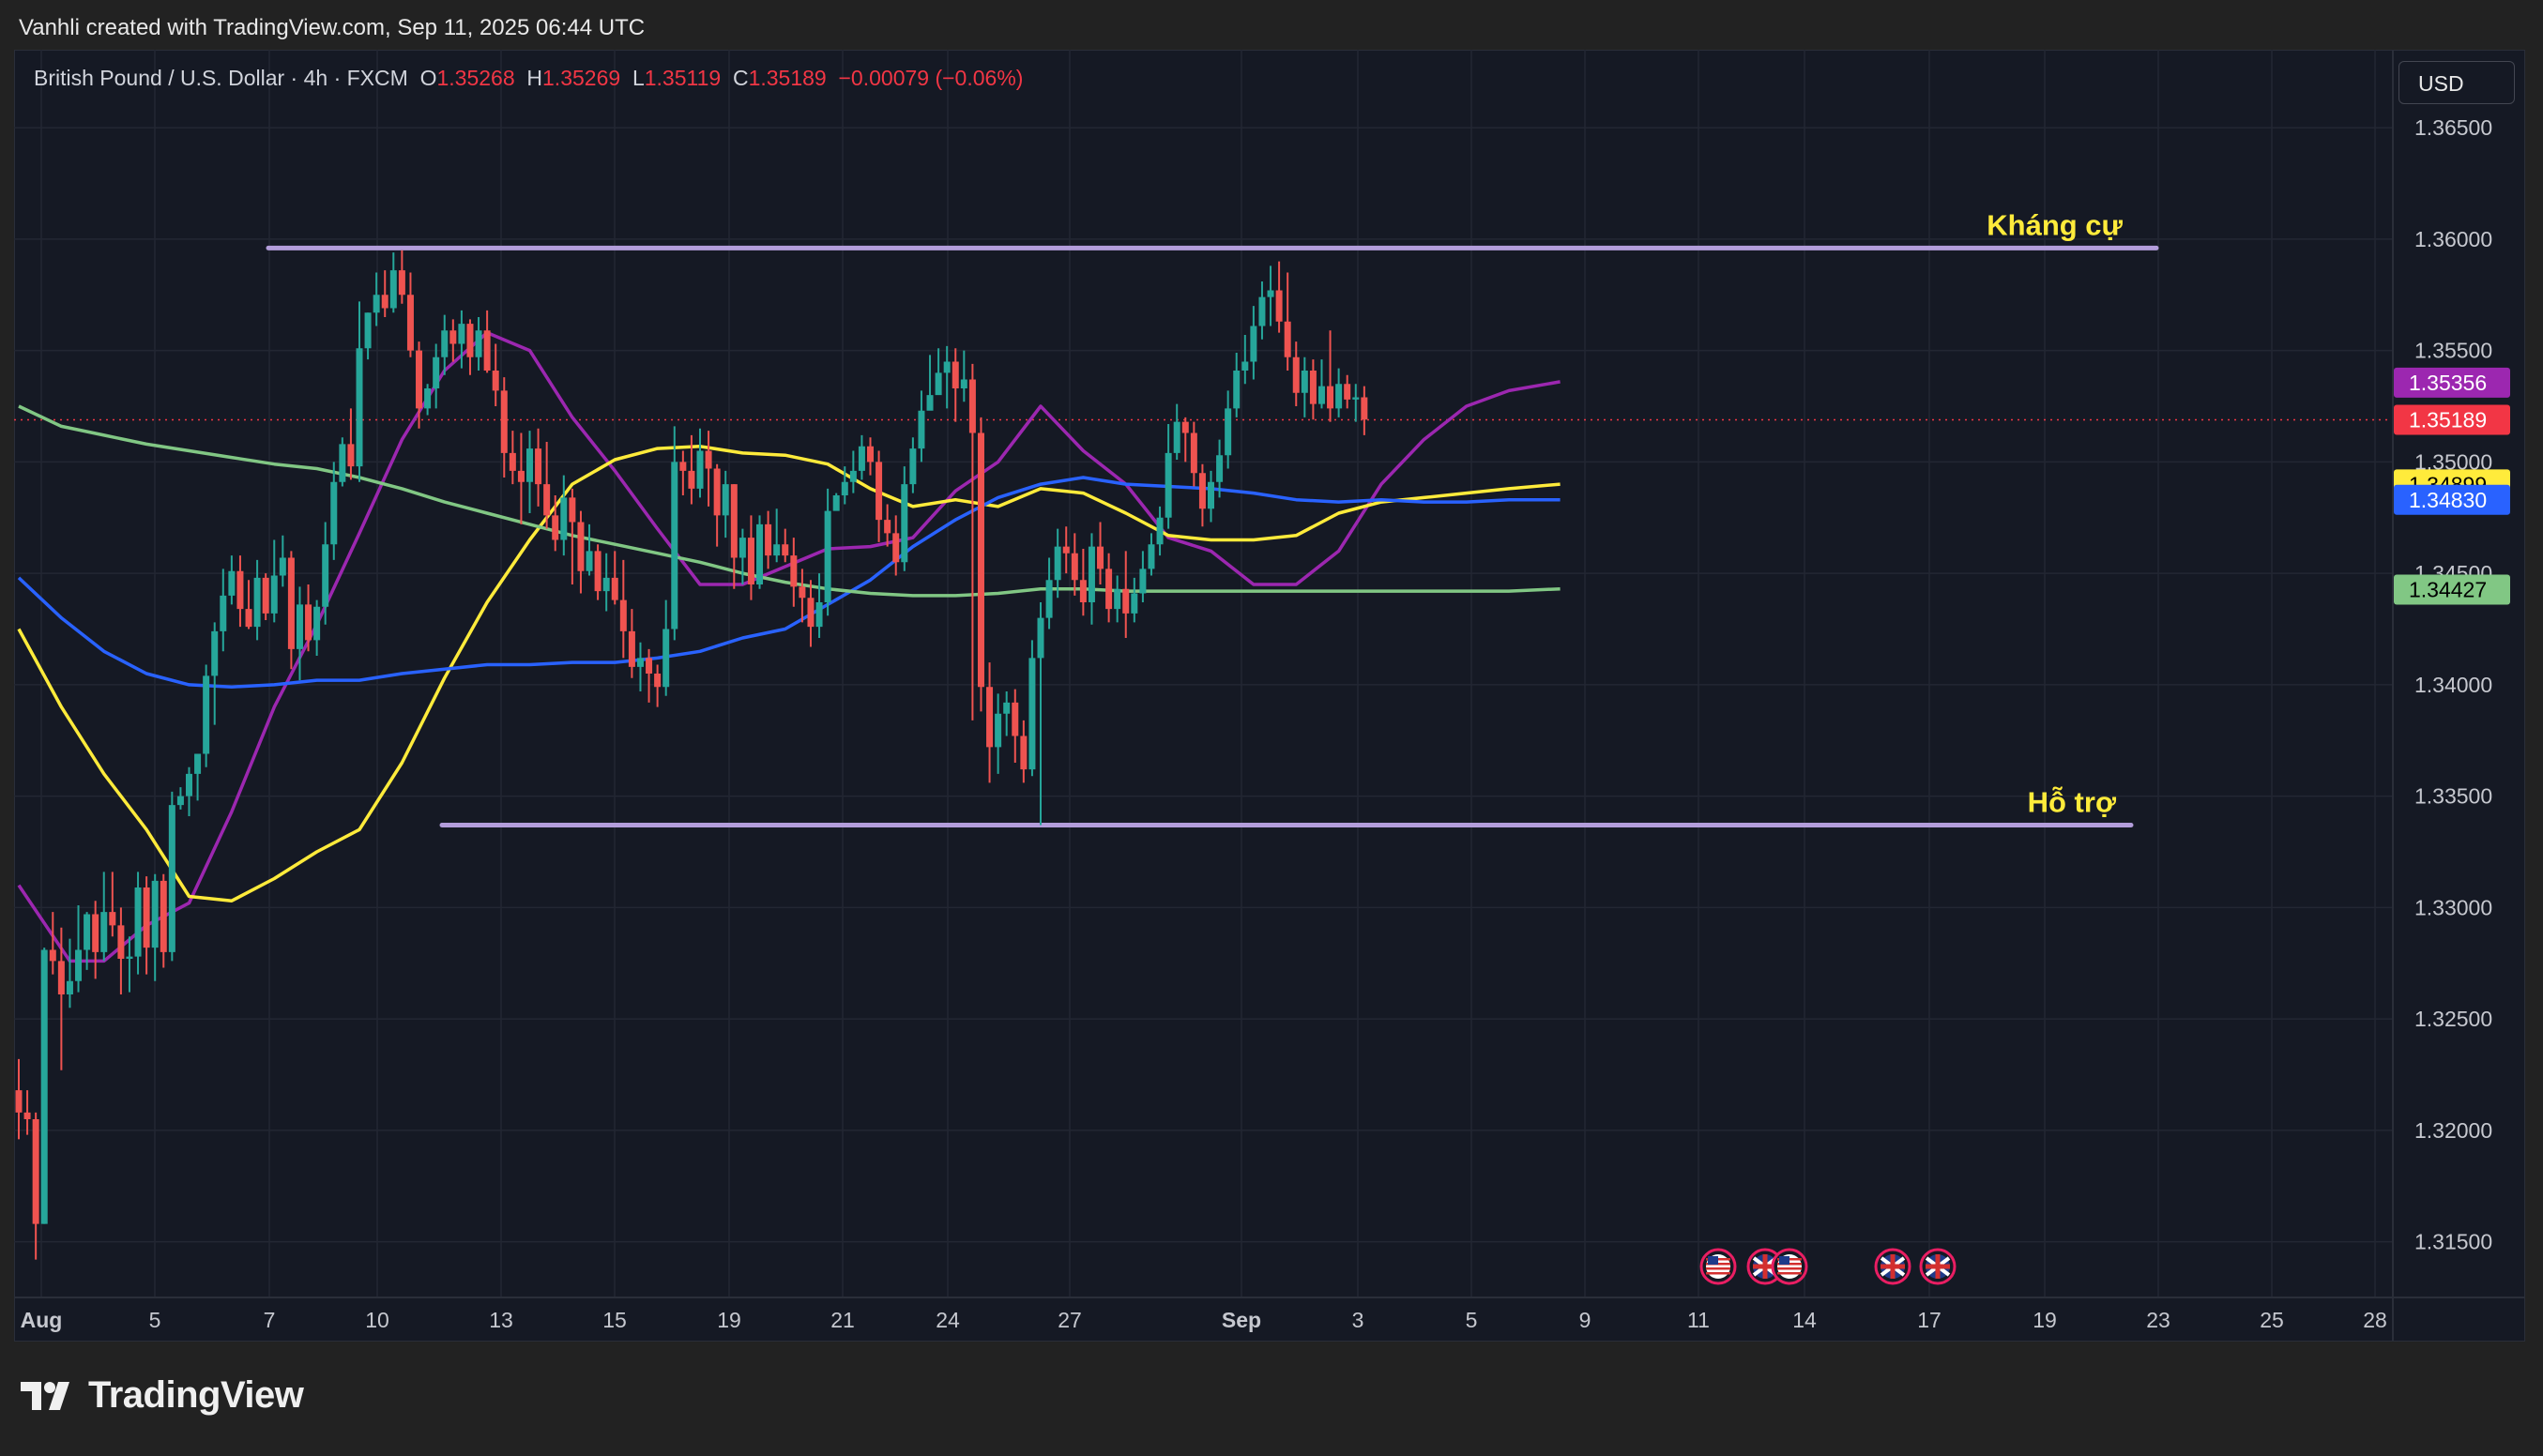  Describe the element at coordinates (638, 78) in the screenshot. I see `low-label: L` at that location.